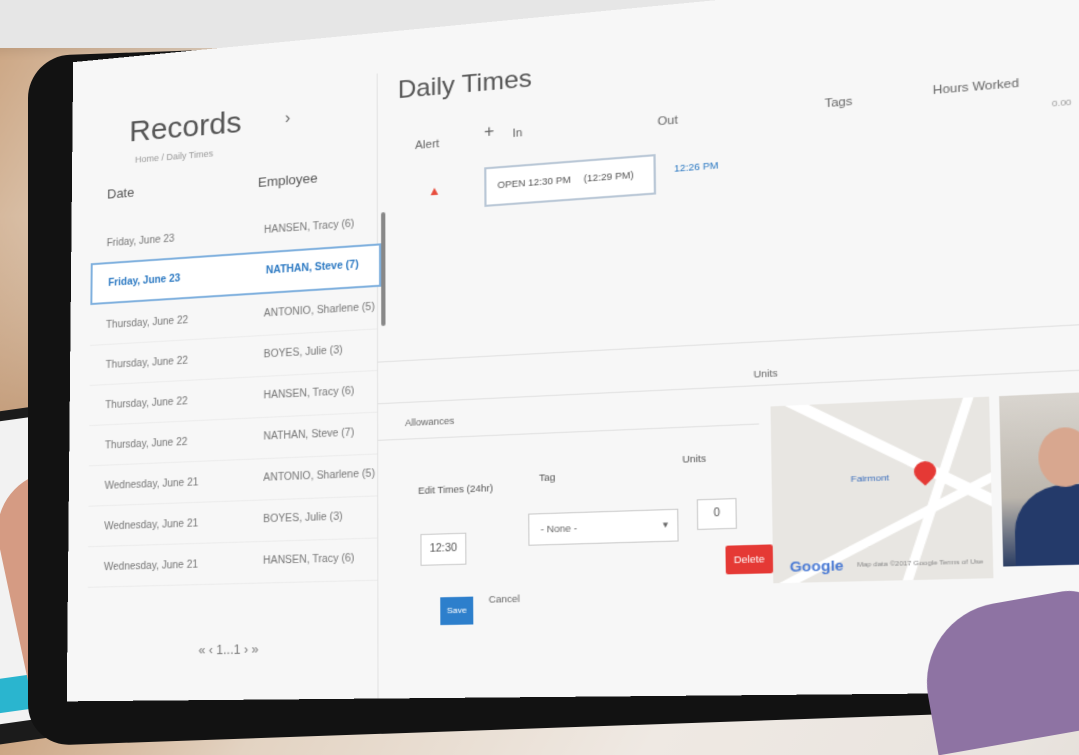 Image resolution: width=1079 pixels, height=755 pixels. What do you see at coordinates (288, 180) in the screenshot?
I see `column-header-employee: Employee` at bounding box center [288, 180].